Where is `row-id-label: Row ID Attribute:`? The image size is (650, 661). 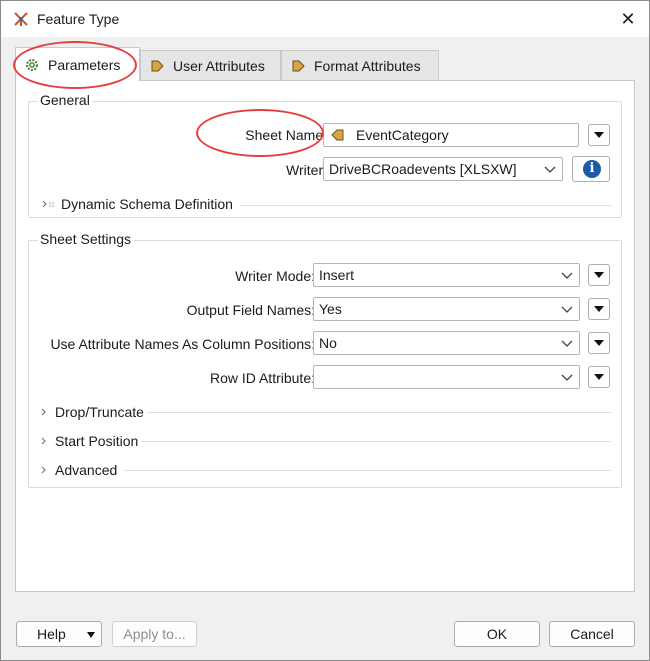 row-id-label: Row ID Attribute: is located at coordinates (262, 378).